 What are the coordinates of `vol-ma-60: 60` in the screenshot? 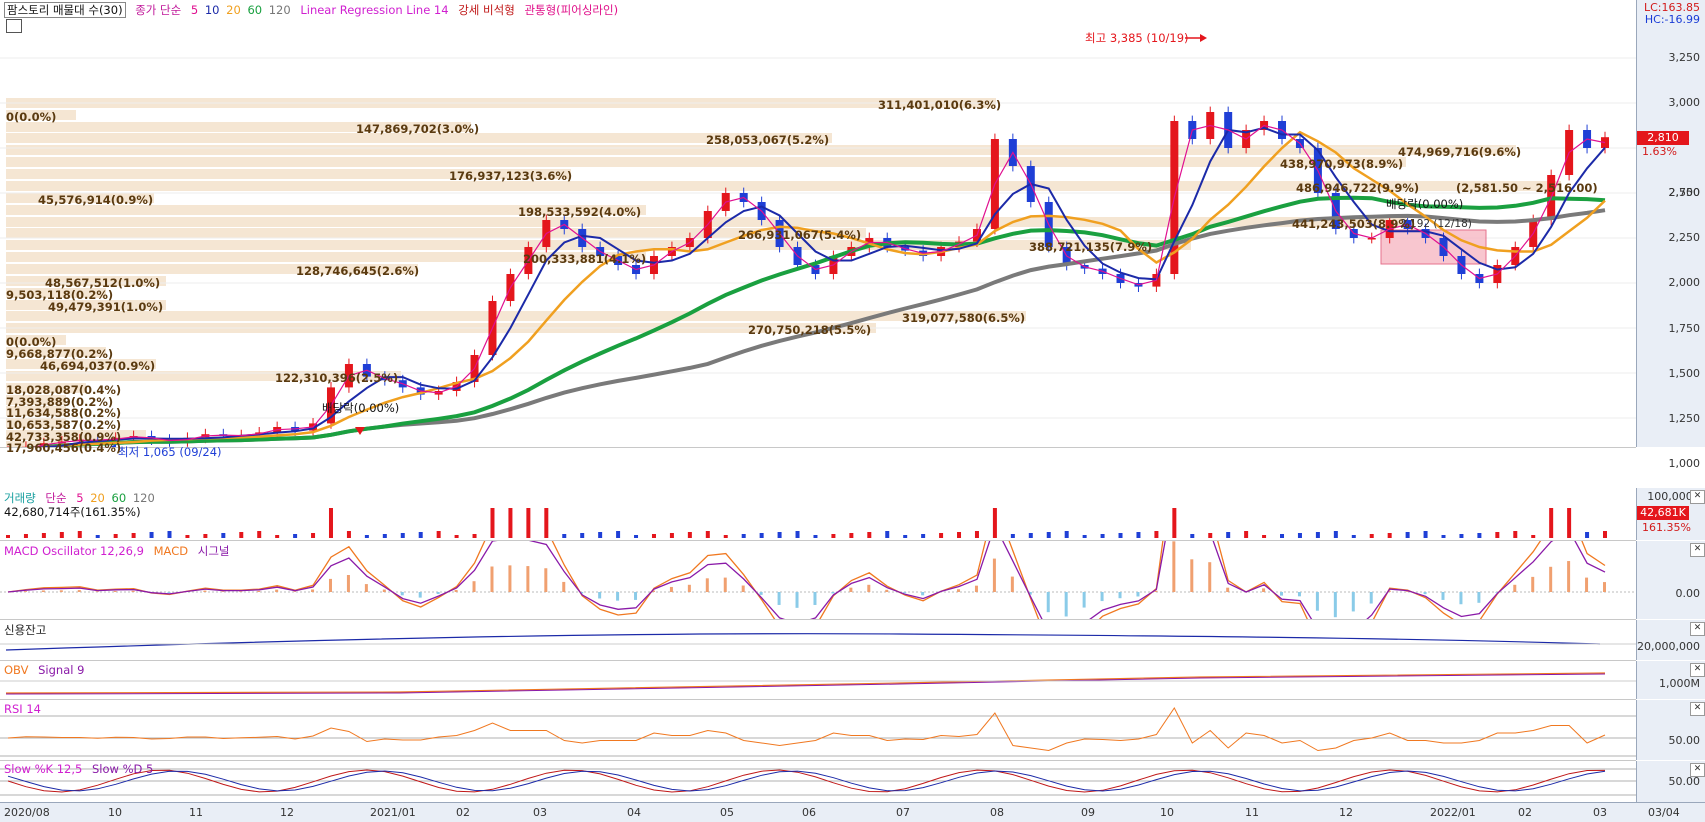 It's located at (119, 498).